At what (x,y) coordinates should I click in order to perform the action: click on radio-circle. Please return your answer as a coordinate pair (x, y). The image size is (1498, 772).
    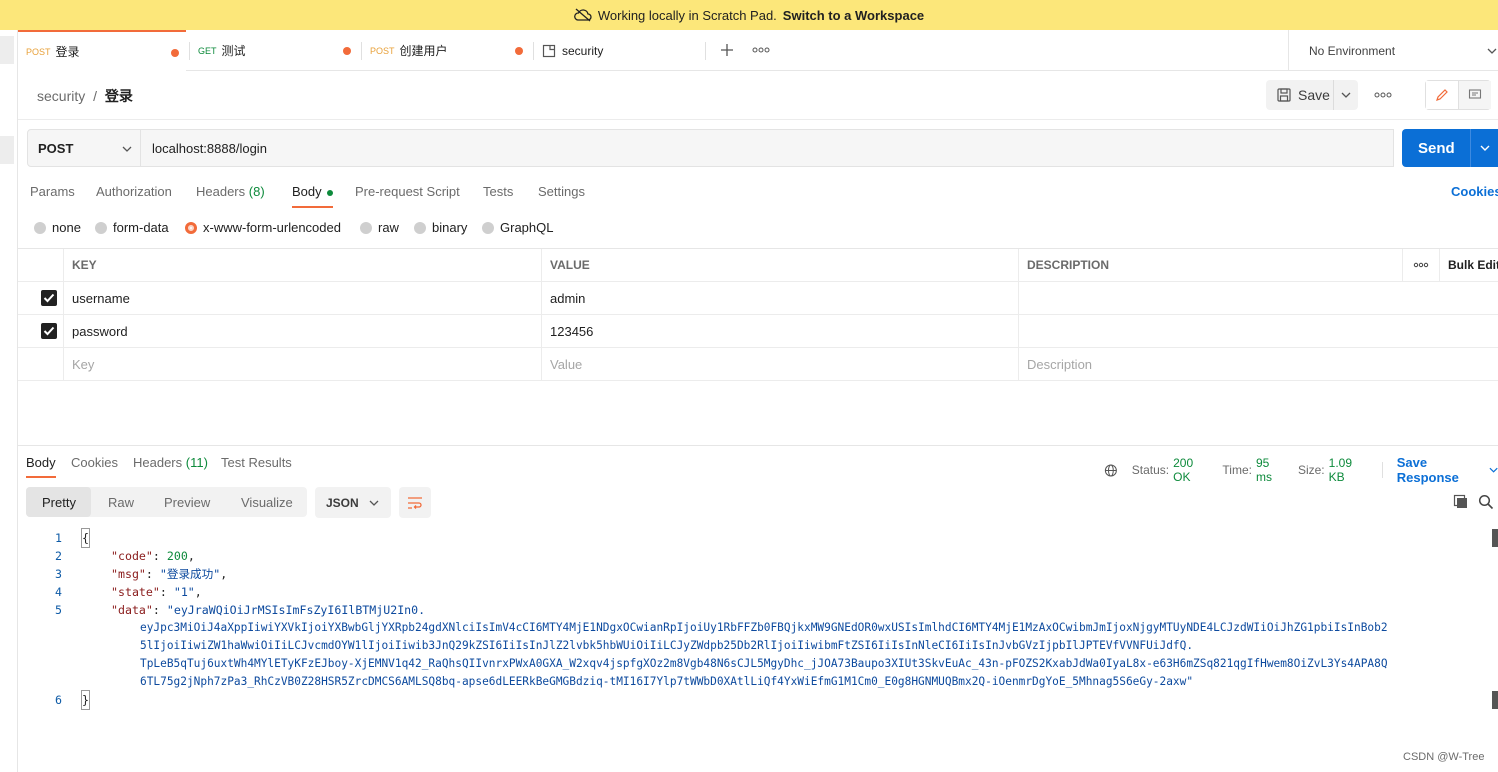
    Looking at the image, I should click on (488, 227).